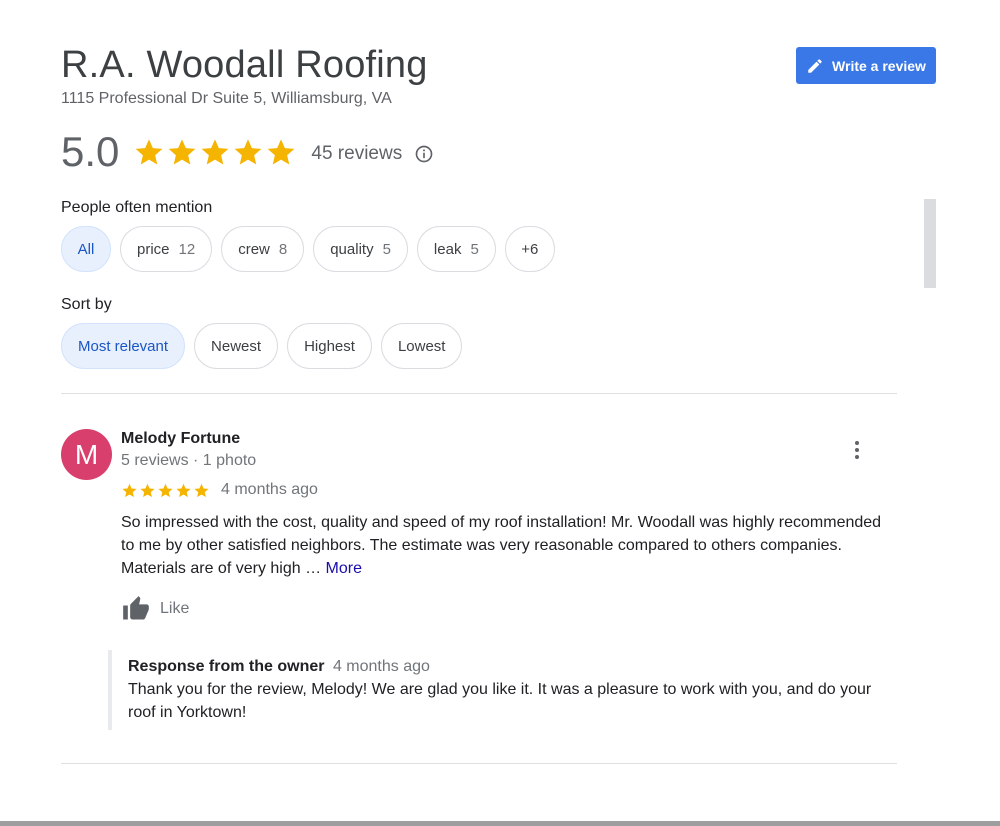 This screenshot has height=826, width=1000. I want to click on avatar: M, so click(86, 454).